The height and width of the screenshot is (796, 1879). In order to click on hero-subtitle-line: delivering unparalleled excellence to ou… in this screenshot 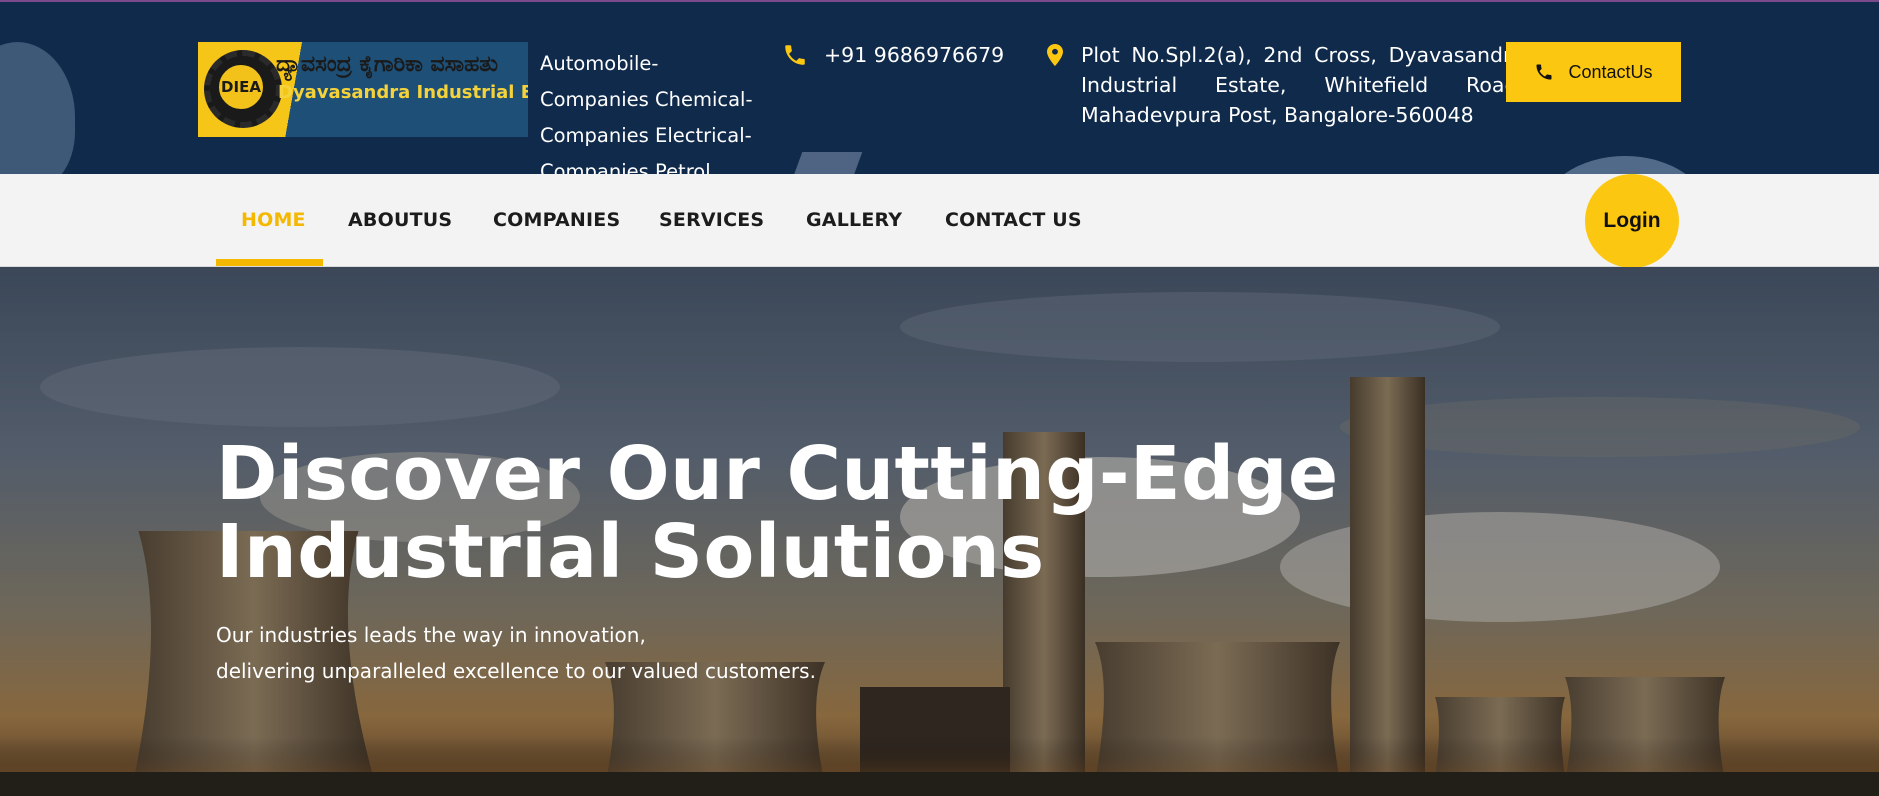, I will do `click(516, 671)`.